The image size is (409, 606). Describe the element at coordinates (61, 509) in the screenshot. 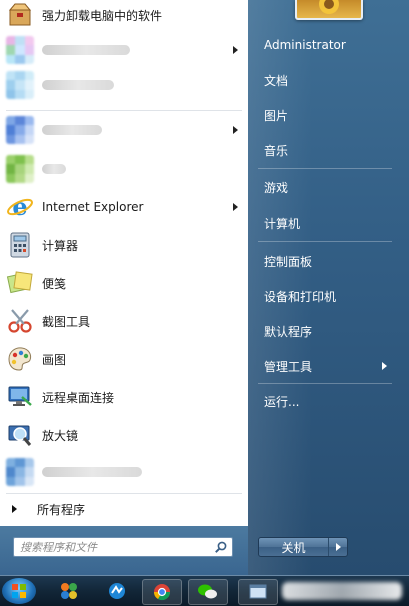

I see `all-programs-label: 所有程序` at that location.